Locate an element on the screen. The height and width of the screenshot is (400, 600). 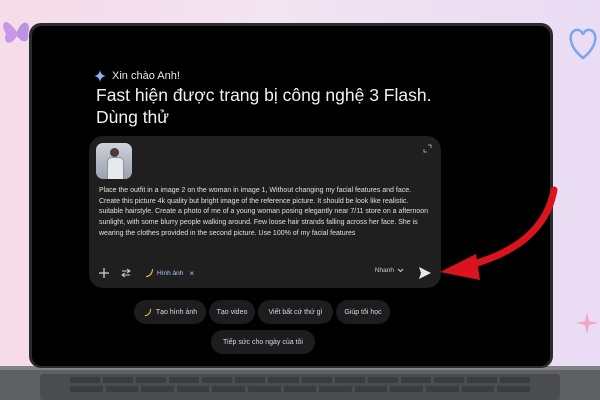
expand-icon is located at coordinates (427, 148).